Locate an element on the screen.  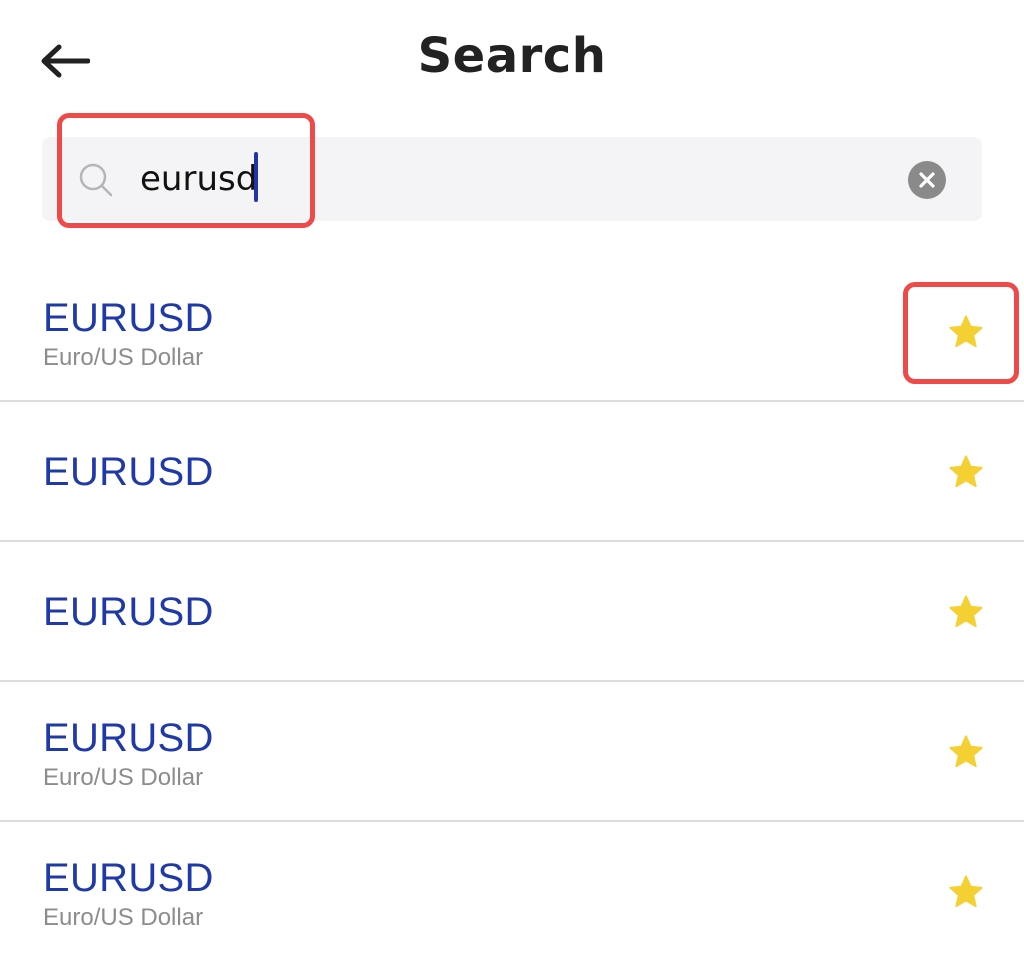
search-input is located at coordinates (490, 179).